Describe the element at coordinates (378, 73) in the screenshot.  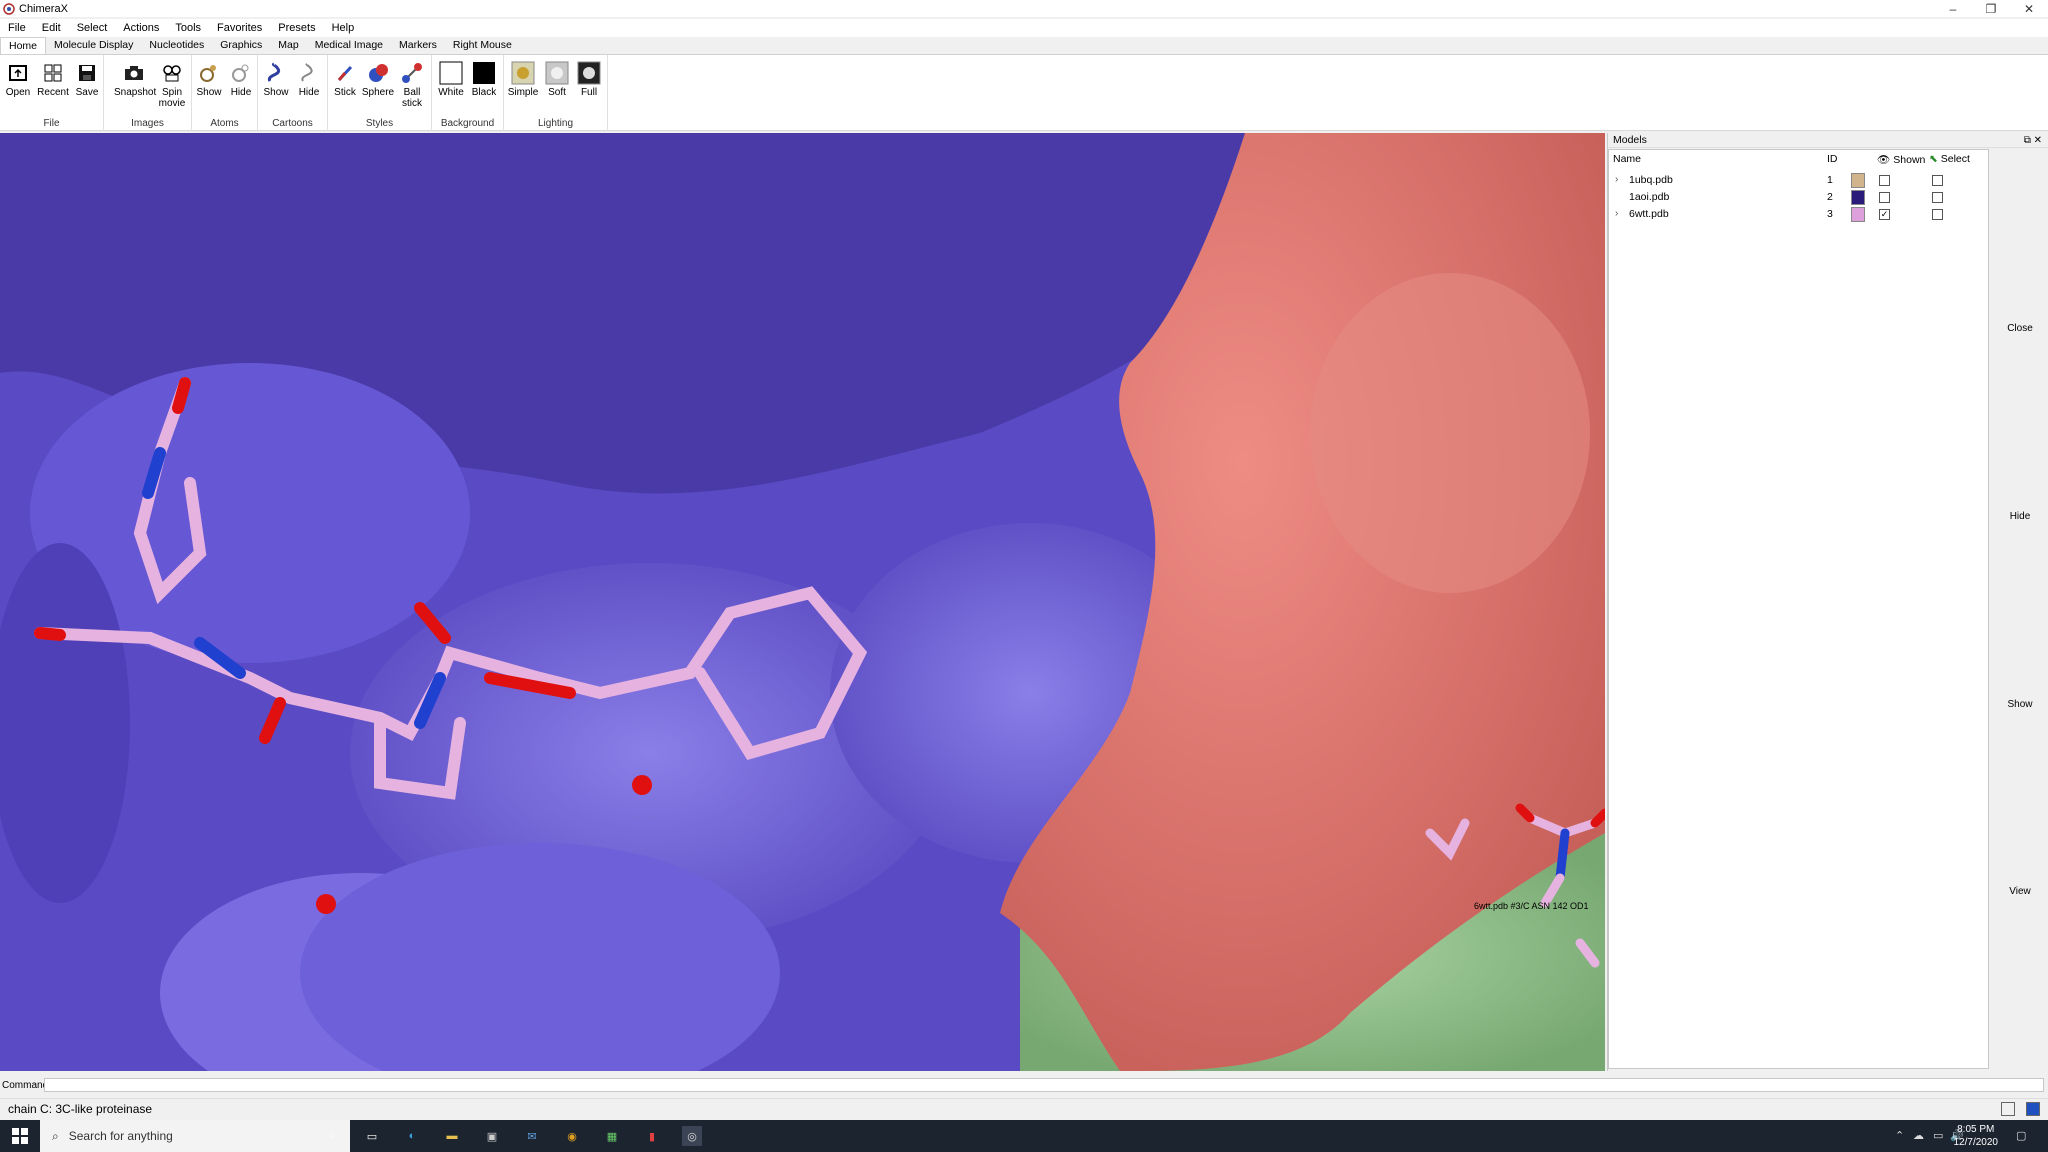
I see `sphere-icon` at that location.